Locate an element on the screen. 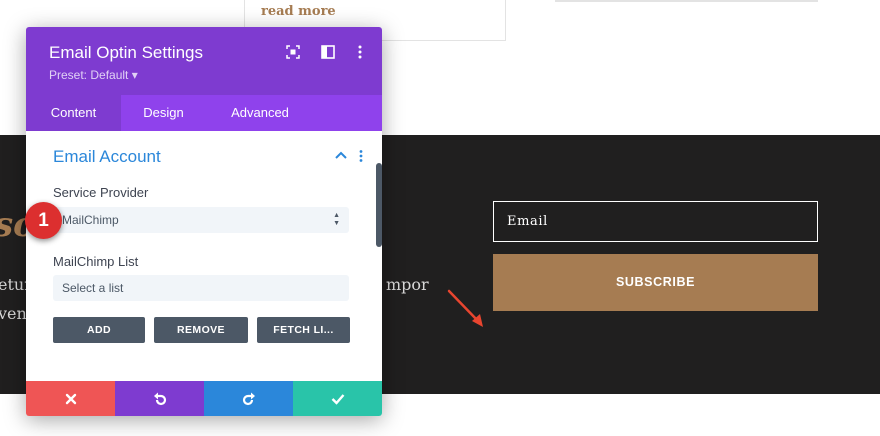 The height and width of the screenshot is (436, 880). redo-icon is located at coordinates (248, 398).